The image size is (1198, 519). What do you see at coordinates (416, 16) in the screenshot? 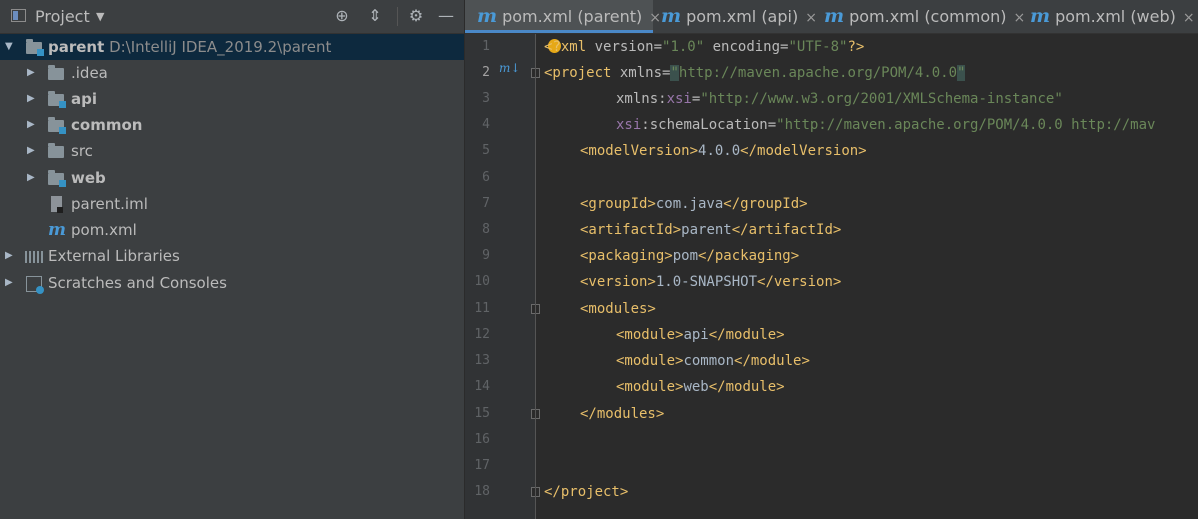
I see `gear-icon: ⚙` at bounding box center [416, 16].